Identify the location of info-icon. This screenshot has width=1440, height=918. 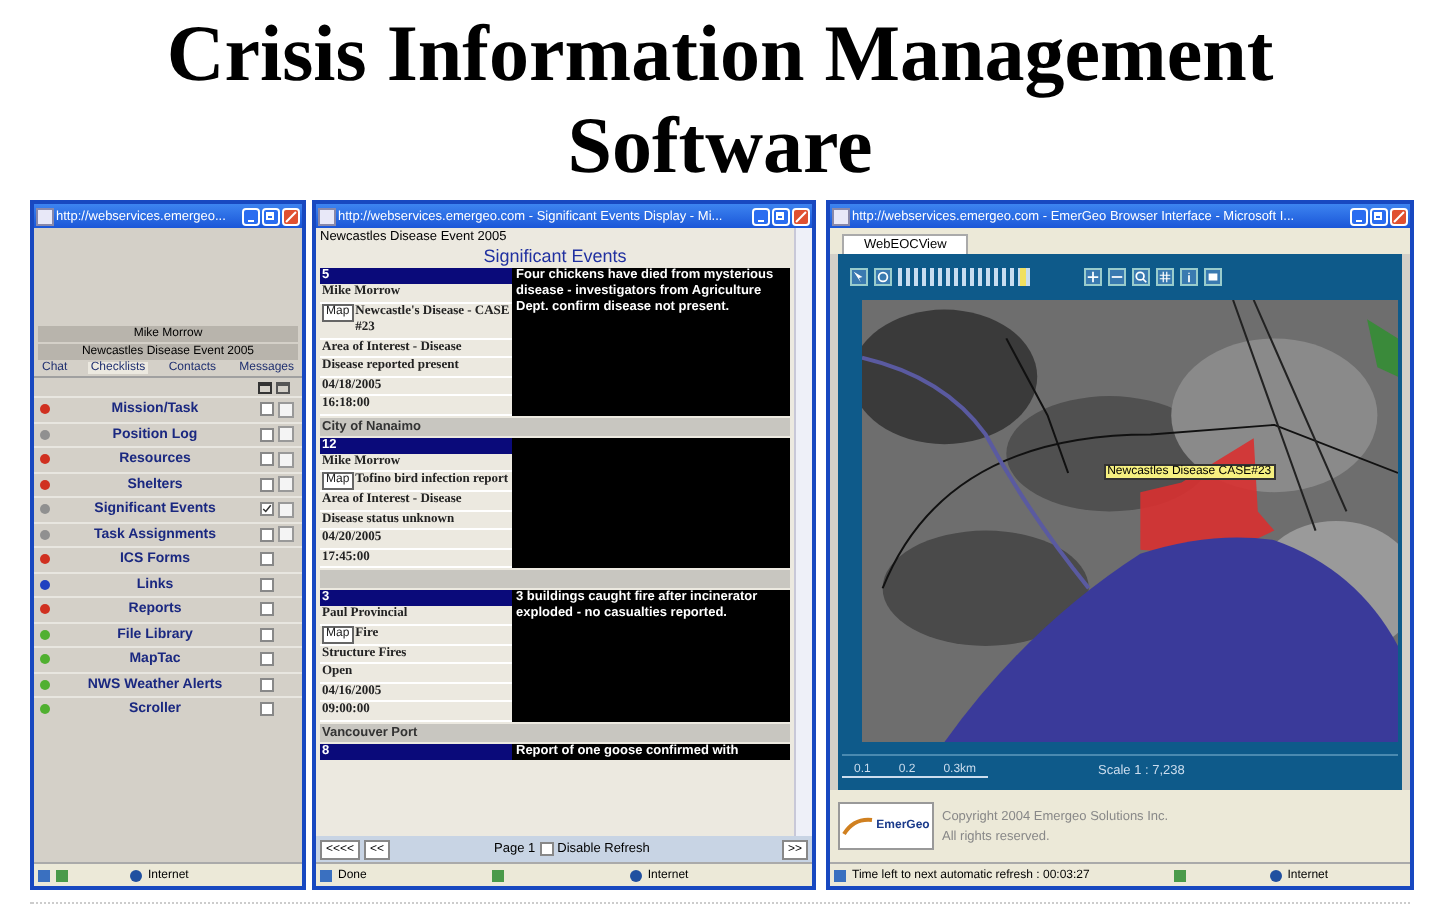
(1189, 276).